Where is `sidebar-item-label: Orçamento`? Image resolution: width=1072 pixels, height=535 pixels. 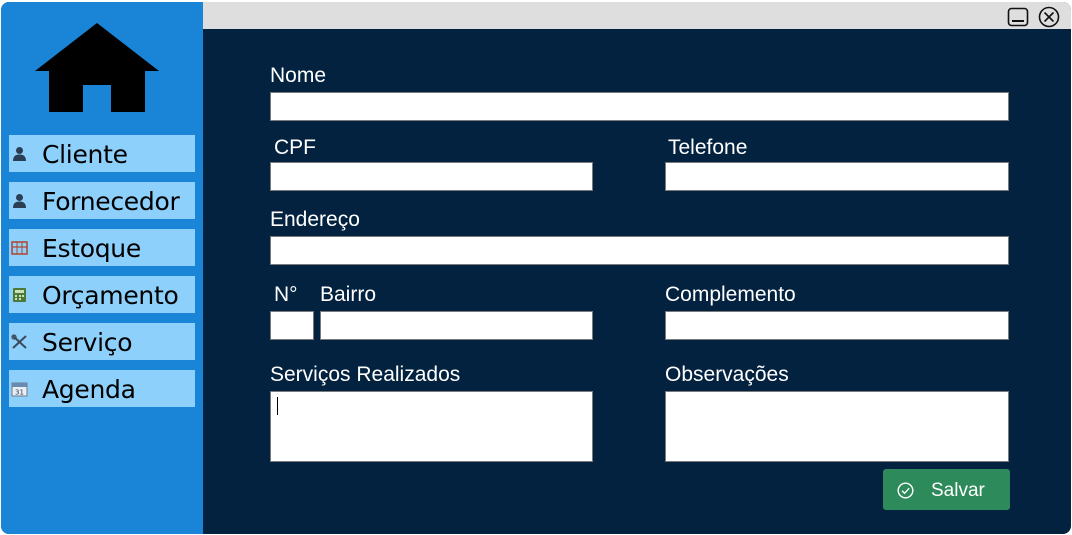
sidebar-item-label: Orçamento is located at coordinates (110, 295).